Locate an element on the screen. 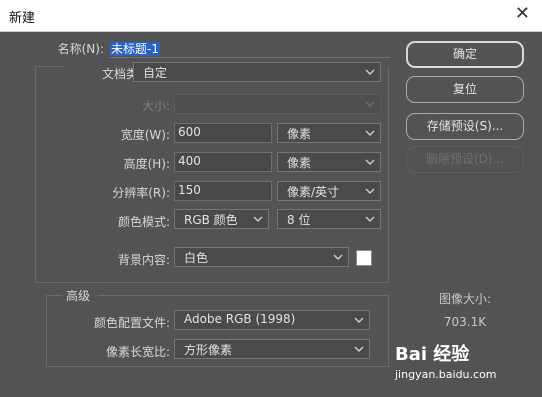  resolution-label: 分辨率(R): is located at coordinates (141, 193).